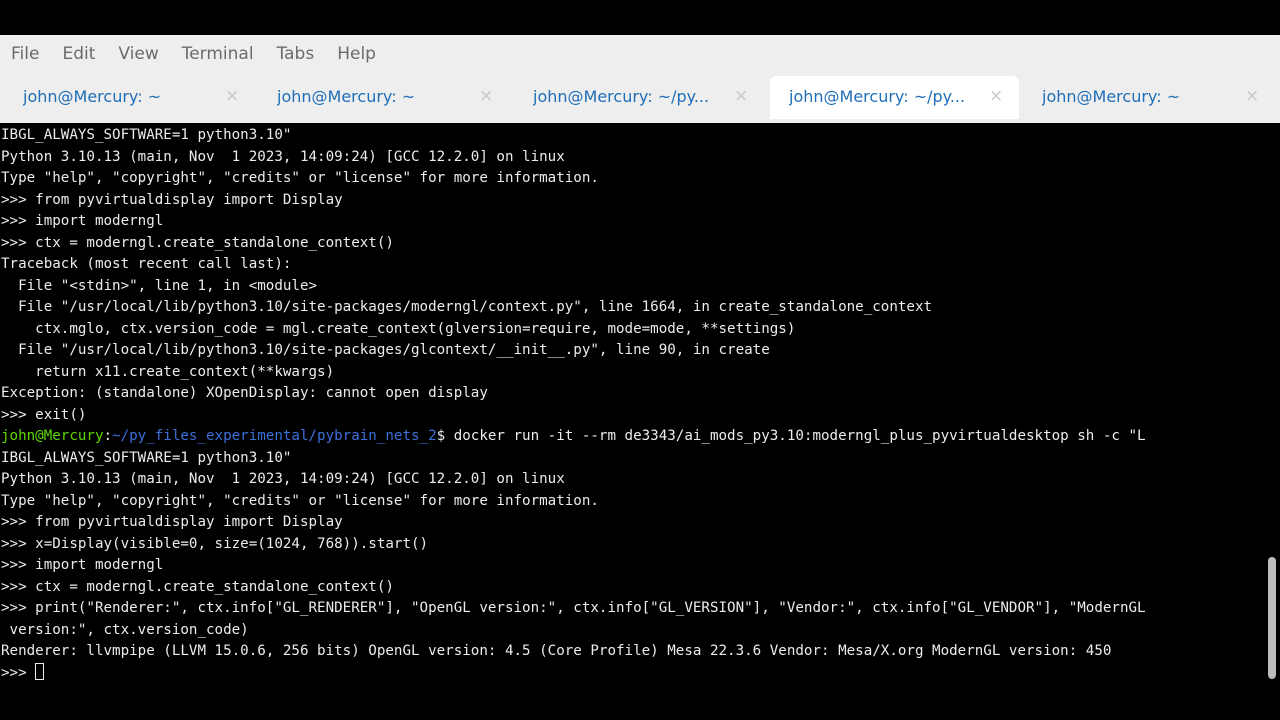  I want to click on tab-3-close-icon: ×, so click(741, 96).